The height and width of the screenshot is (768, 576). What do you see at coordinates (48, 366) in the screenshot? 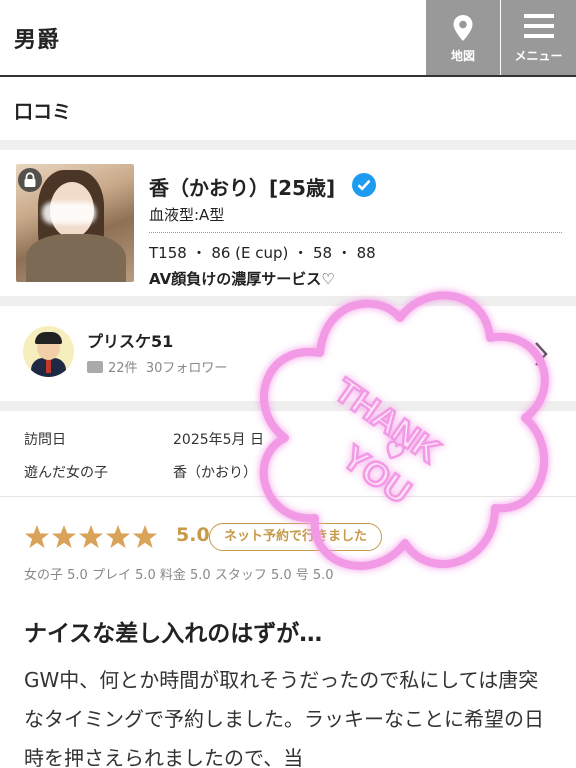
I see `avatar-tie` at bounding box center [48, 366].